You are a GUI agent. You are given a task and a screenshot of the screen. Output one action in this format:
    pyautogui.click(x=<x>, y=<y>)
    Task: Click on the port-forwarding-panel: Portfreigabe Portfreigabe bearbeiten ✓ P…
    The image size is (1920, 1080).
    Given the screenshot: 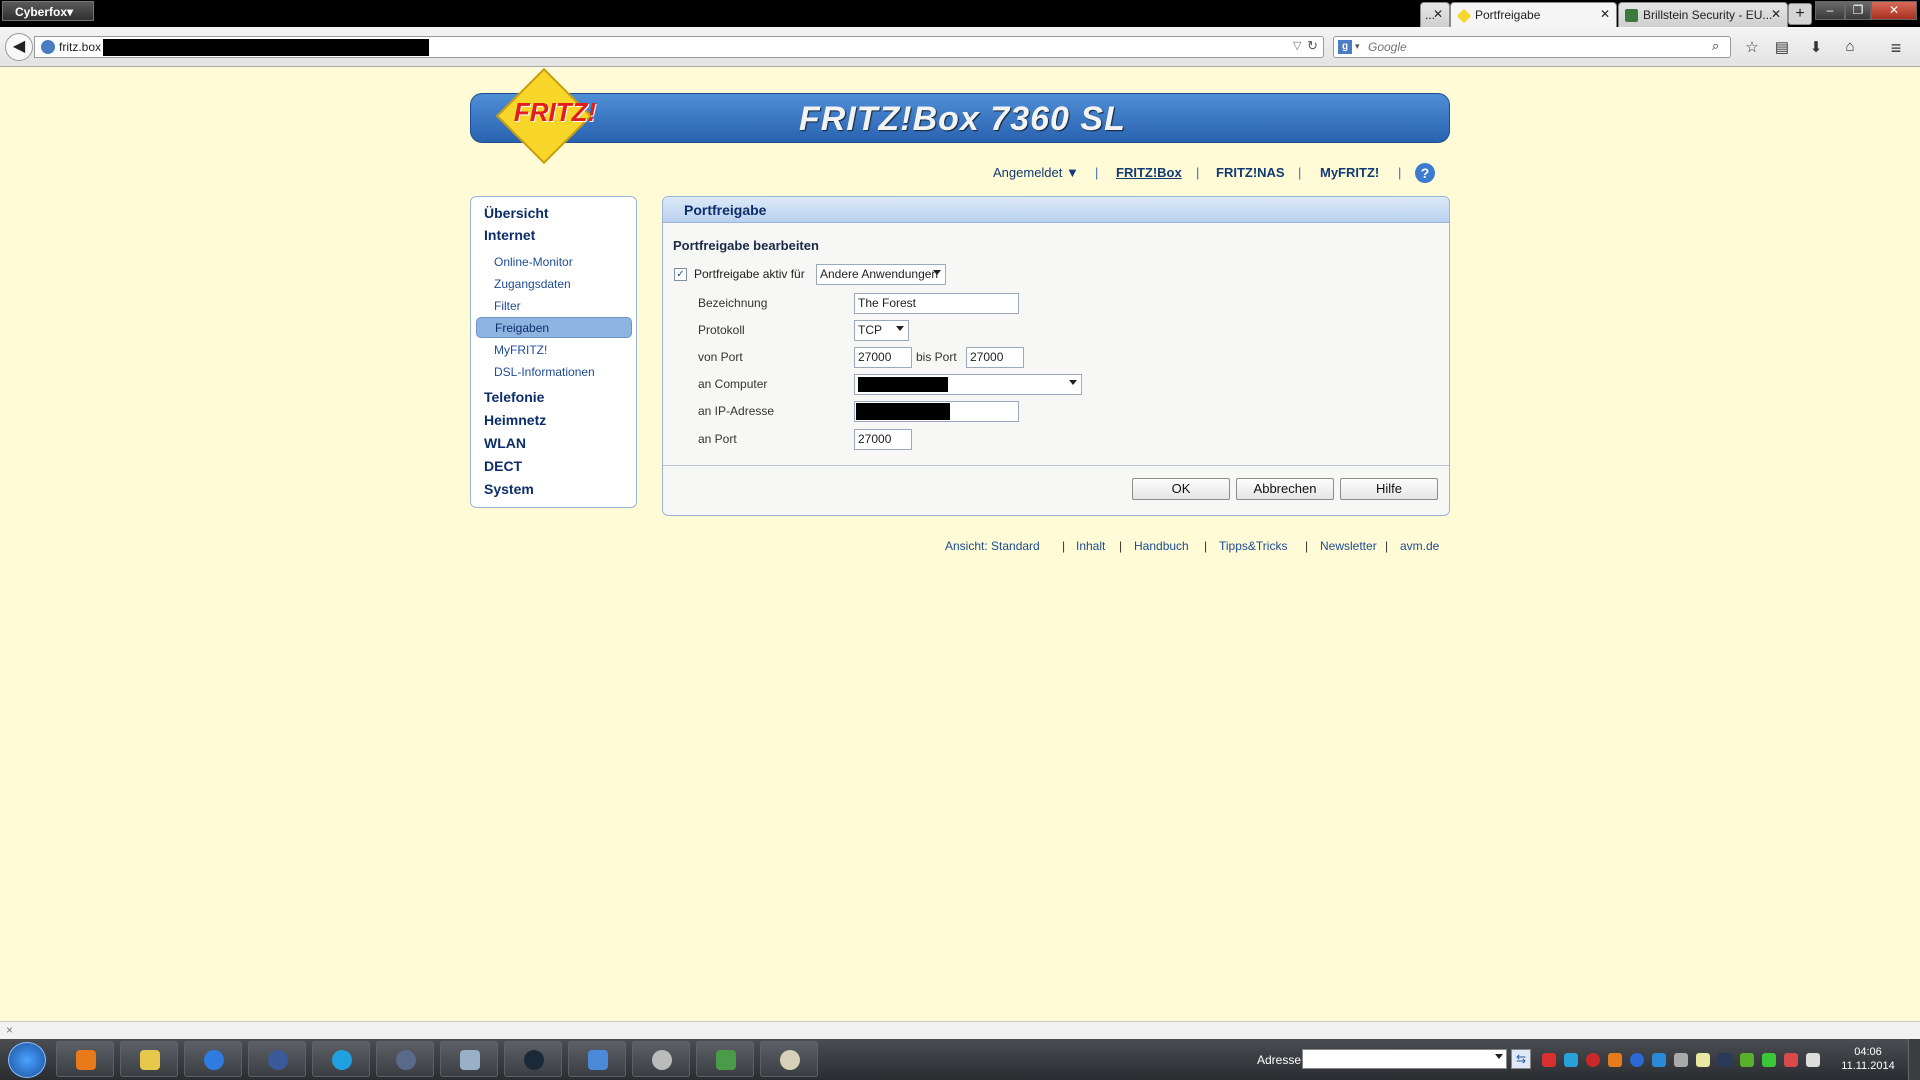 What is the action you would take?
    pyautogui.click(x=1056, y=356)
    